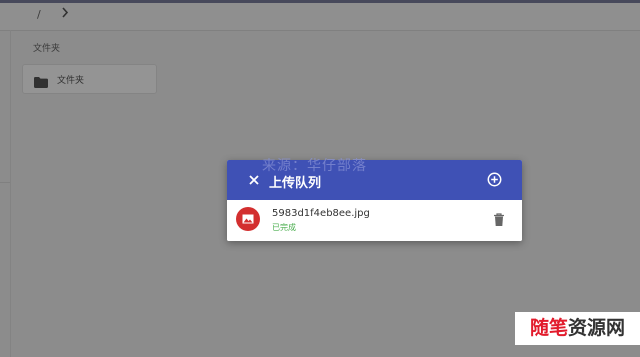 This screenshot has height=357, width=640. What do you see at coordinates (494, 179) in the screenshot?
I see `add-circle-icon` at bounding box center [494, 179].